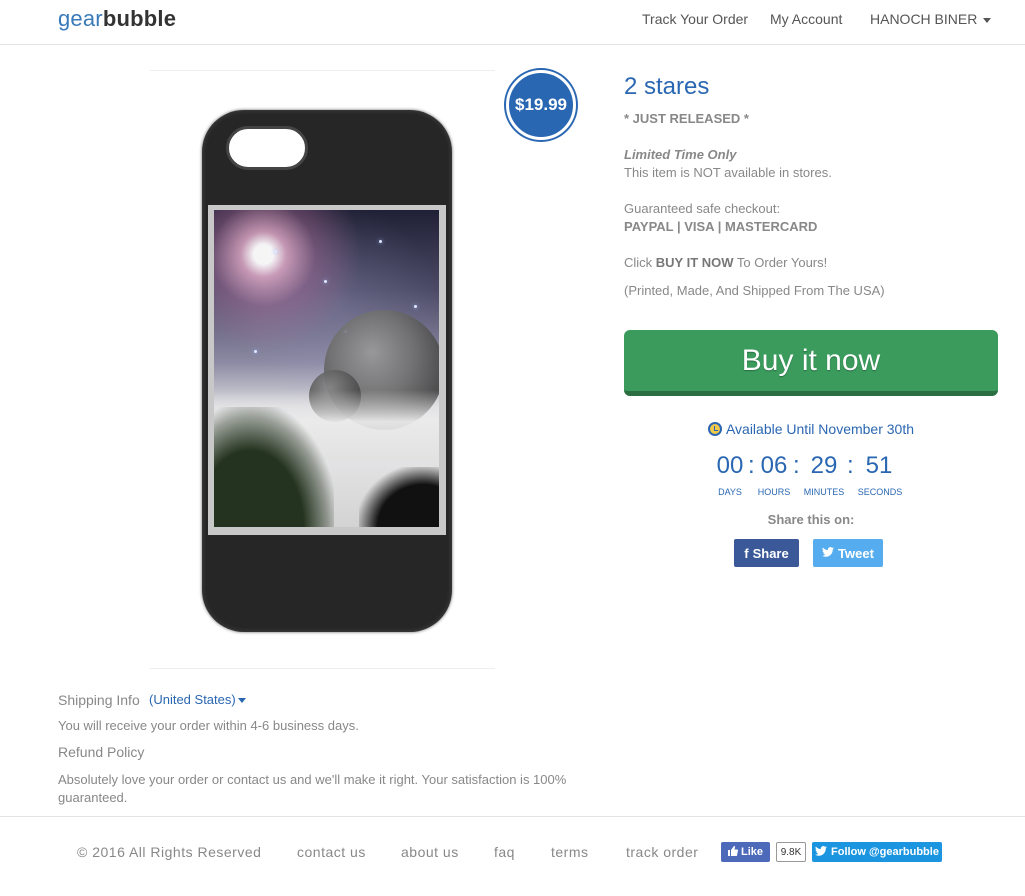  I want to click on available-until-text: Available Until November 30th, so click(820, 429).